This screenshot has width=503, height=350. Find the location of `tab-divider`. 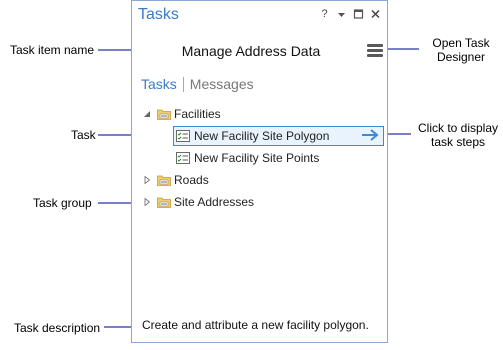

tab-divider is located at coordinates (183, 84).